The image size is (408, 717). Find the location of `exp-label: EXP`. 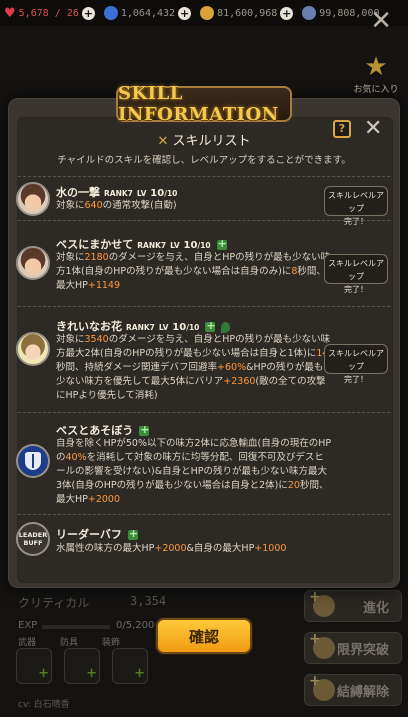

exp-label: EXP is located at coordinates (28, 625).